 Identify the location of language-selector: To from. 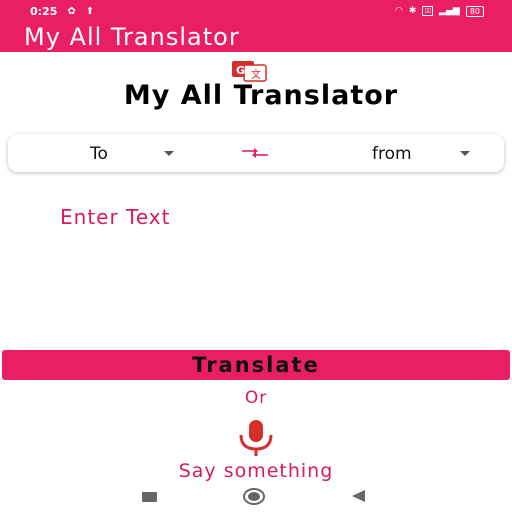
(256, 153).